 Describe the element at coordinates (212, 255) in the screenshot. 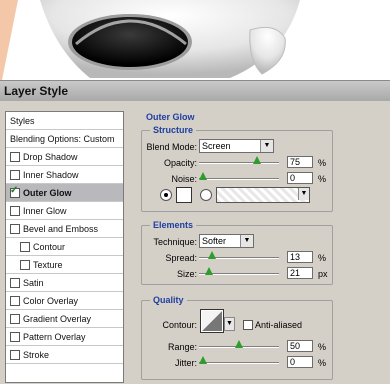

I see `spread-slider-thumb` at that location.